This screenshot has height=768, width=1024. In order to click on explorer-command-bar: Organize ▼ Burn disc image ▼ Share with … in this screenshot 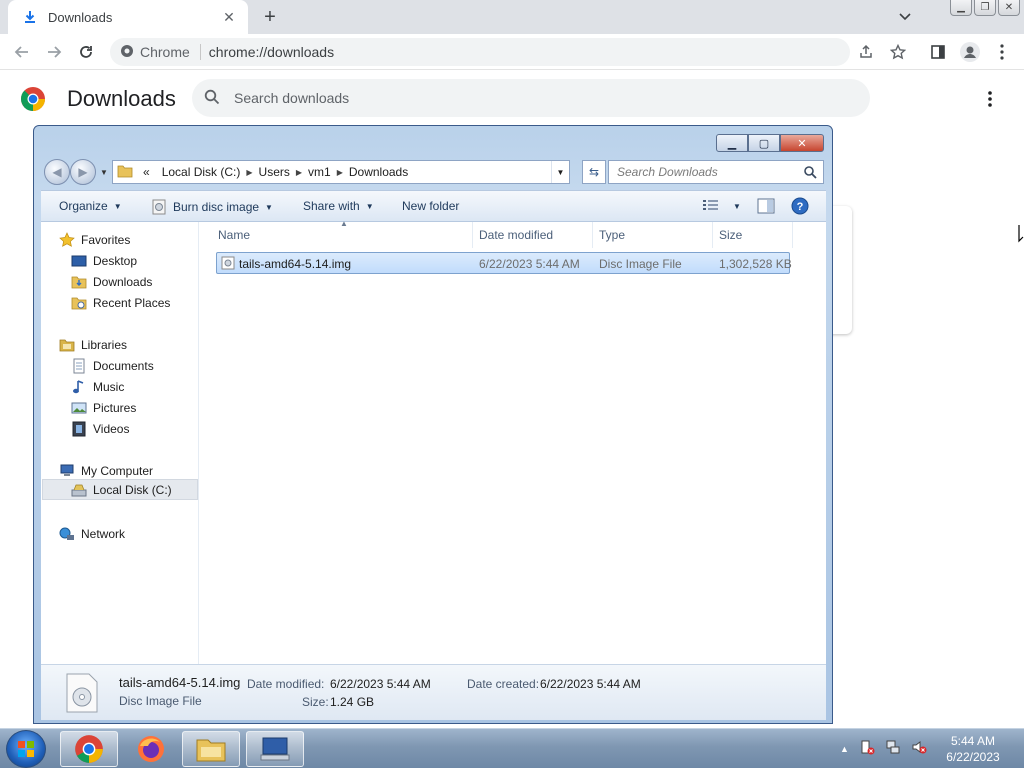, I will do `click(433, 206)`.